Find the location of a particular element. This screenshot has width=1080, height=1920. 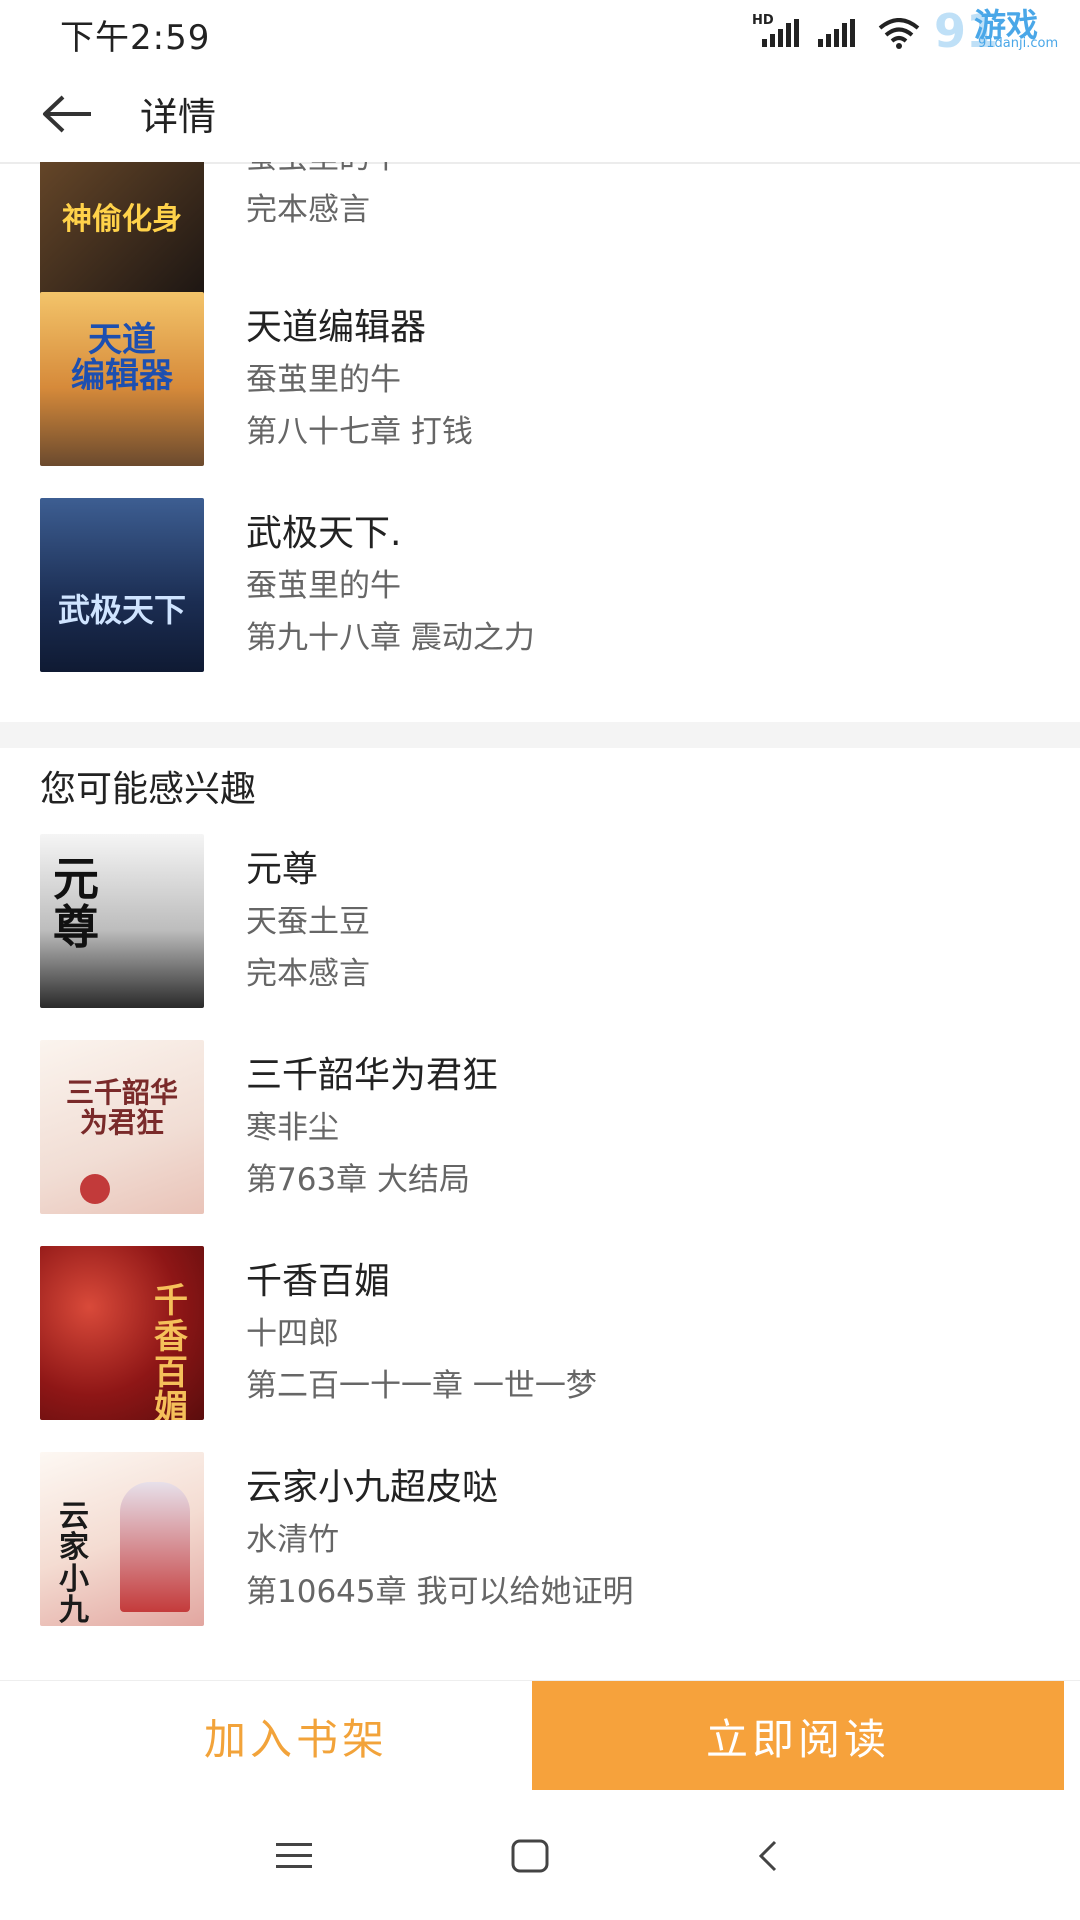

book-title: 千香百媚 is located at coordinates (318, 1281).